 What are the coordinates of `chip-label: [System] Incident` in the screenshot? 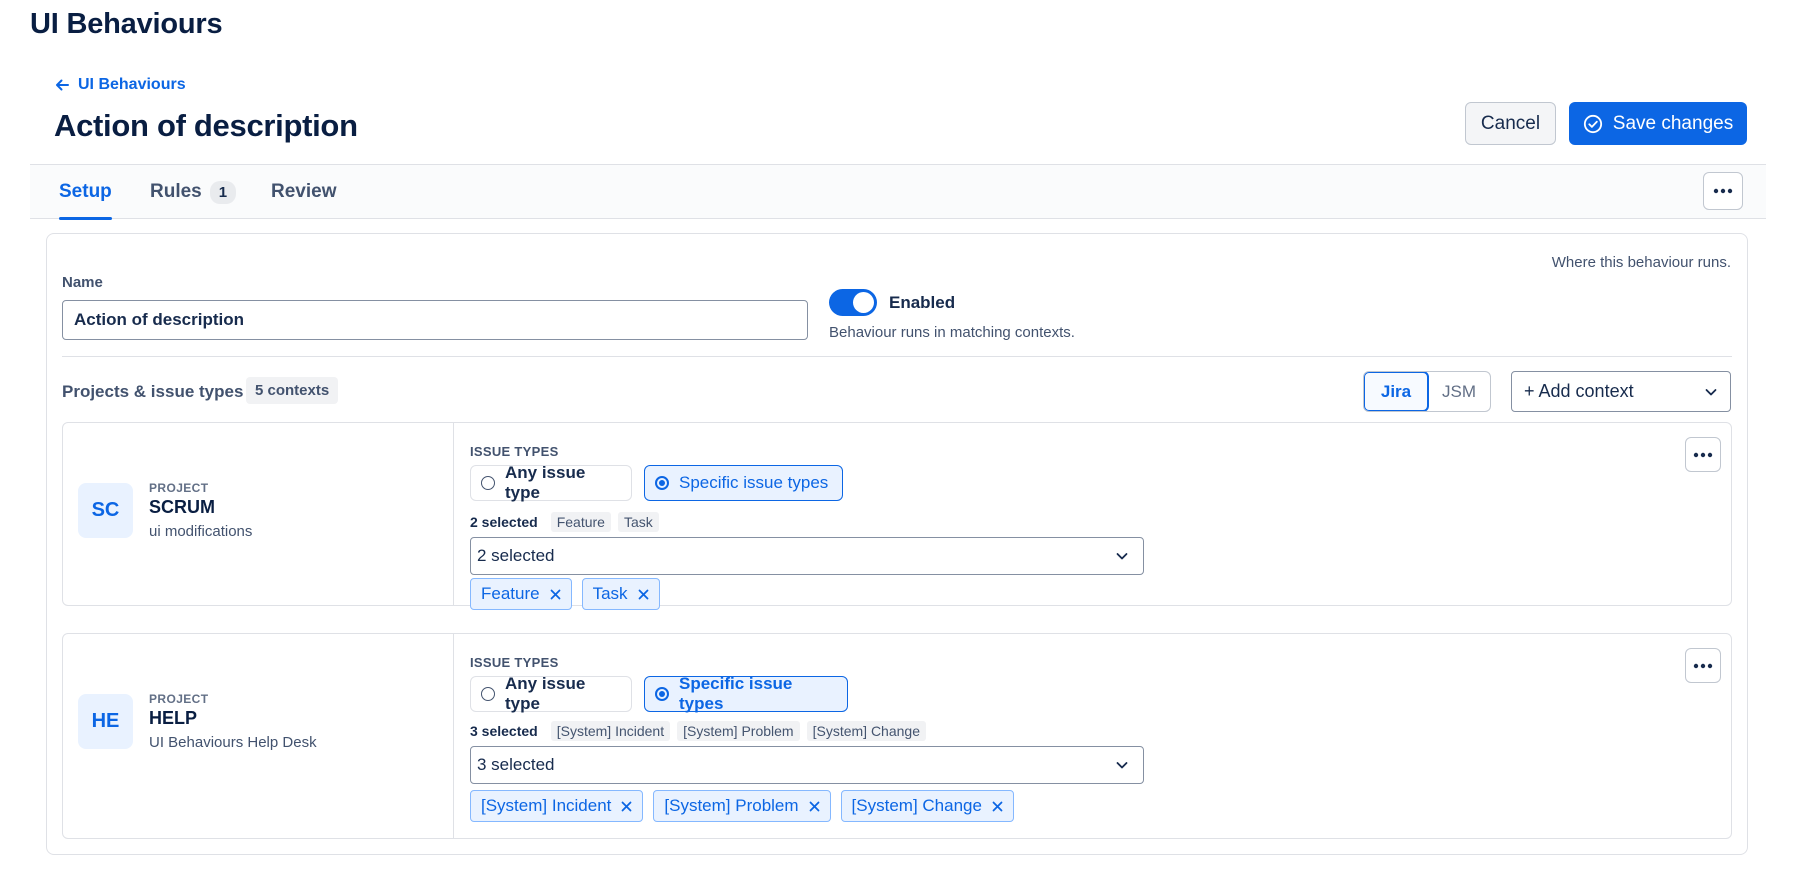 It's located at (546, 805).